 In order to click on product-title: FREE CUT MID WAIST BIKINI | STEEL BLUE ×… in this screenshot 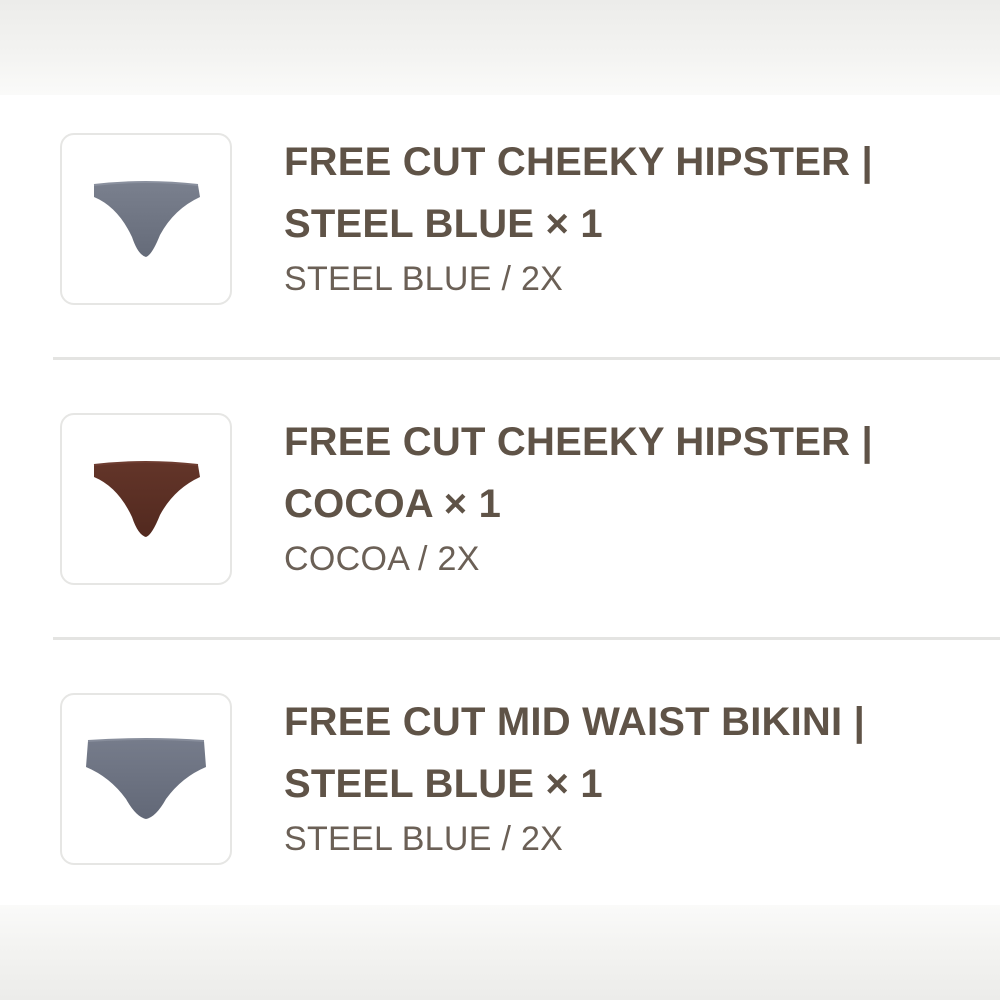, I will do `click(624, 753)`.